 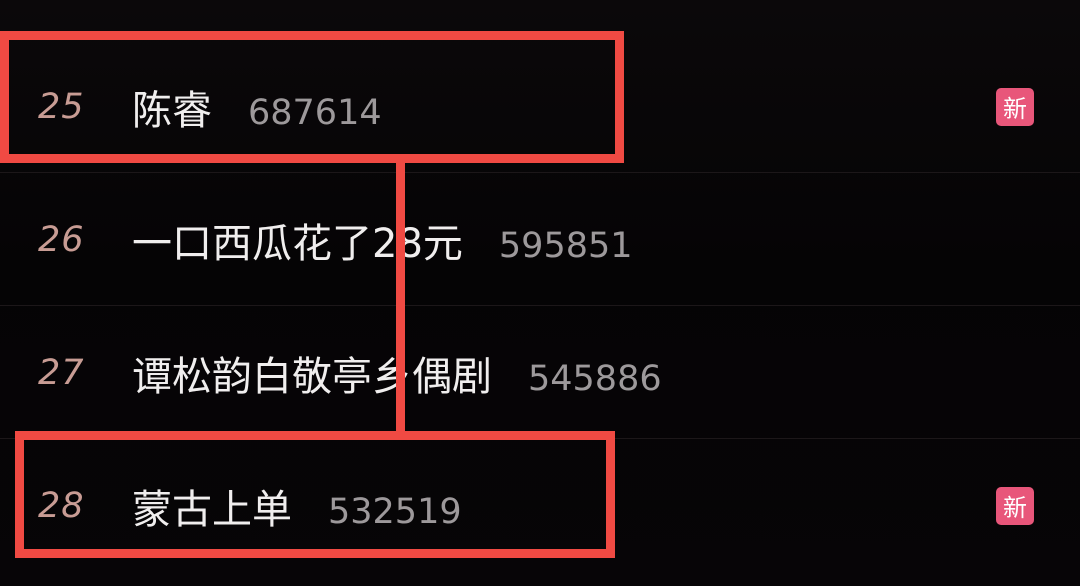 What do you see at coordinates (297, 240) in the screenshot?
I see `topic-title: 一口西瓜花了28元` at bounding box center [297, 240].